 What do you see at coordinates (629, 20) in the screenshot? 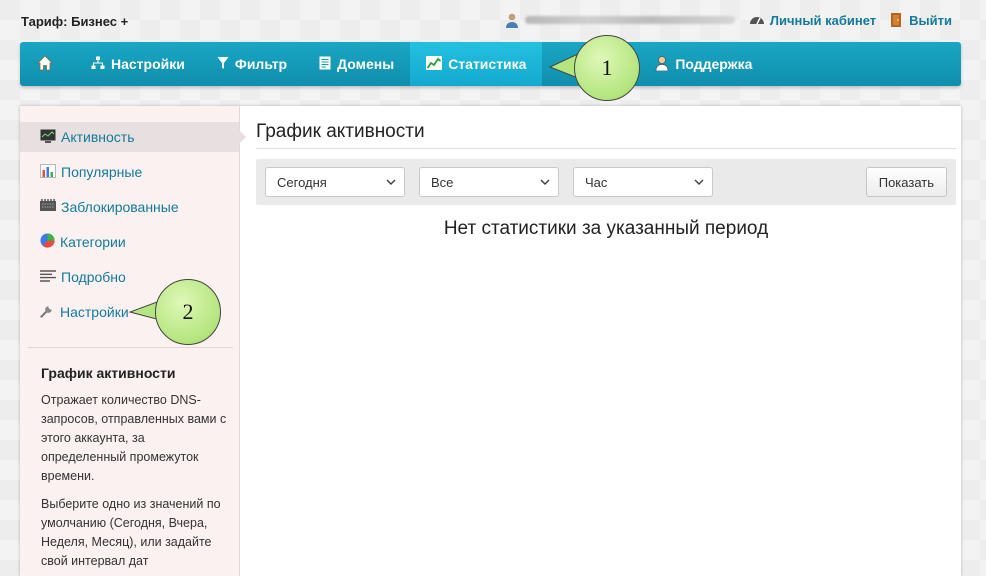
I see `user-email-redacted` at bounding box center [629, 20].